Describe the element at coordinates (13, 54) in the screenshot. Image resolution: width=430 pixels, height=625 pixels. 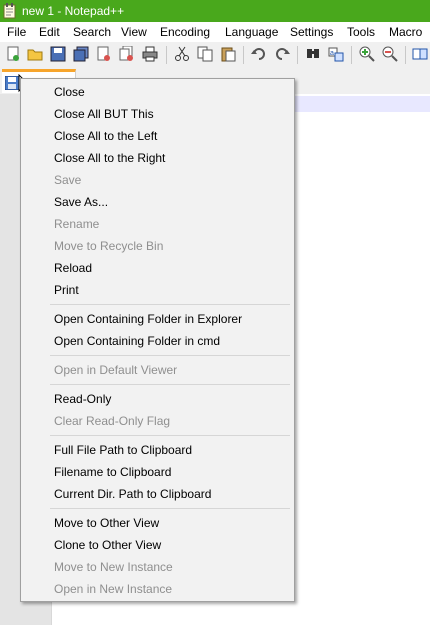
I see `new-file-icon` at that location.